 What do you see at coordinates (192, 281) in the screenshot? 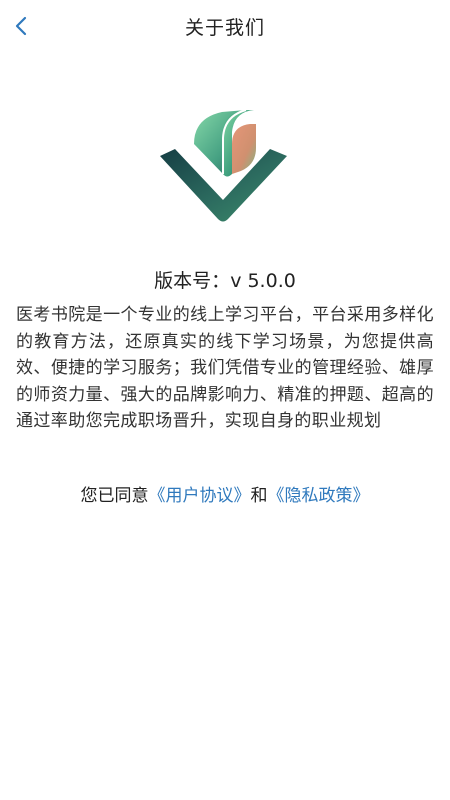
I see `version-label: 版本号：` at bounding box center [192, 281].